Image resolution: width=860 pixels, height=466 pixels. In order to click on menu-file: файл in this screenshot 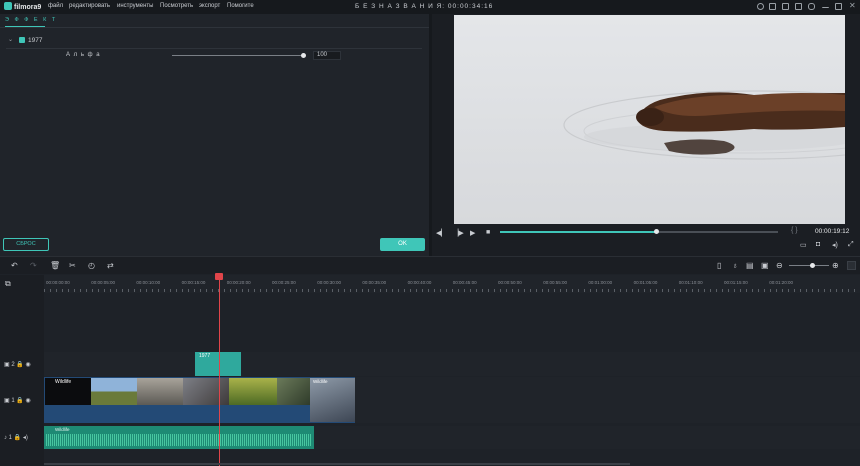, I will do `click(55, 6)`.